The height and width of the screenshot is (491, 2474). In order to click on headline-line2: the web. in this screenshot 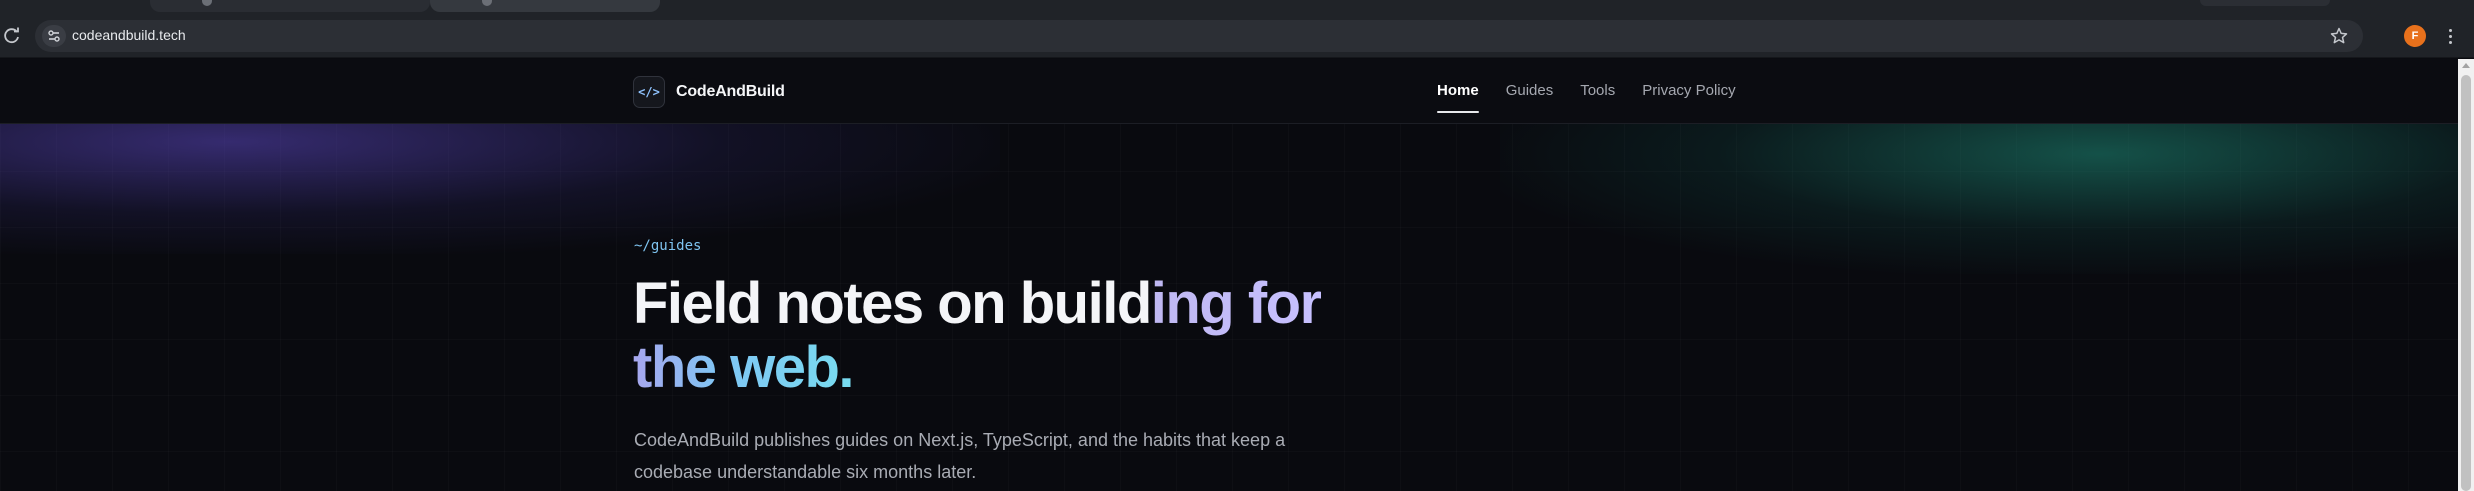, I will do `click(744, 367)`.